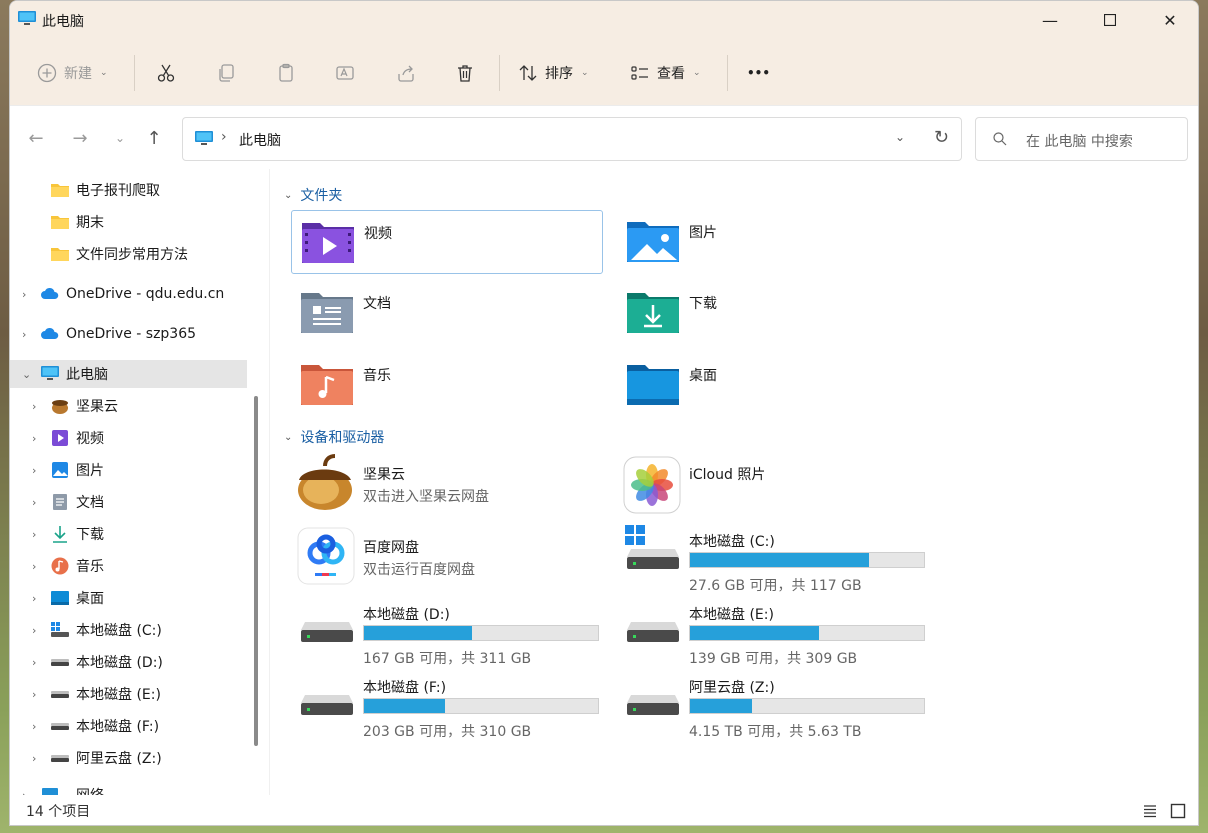 This screenshot has width=1208, height=833. I want to click on sidebar-item-this-pc: ⌄ 此电脑, so click(128, 374).